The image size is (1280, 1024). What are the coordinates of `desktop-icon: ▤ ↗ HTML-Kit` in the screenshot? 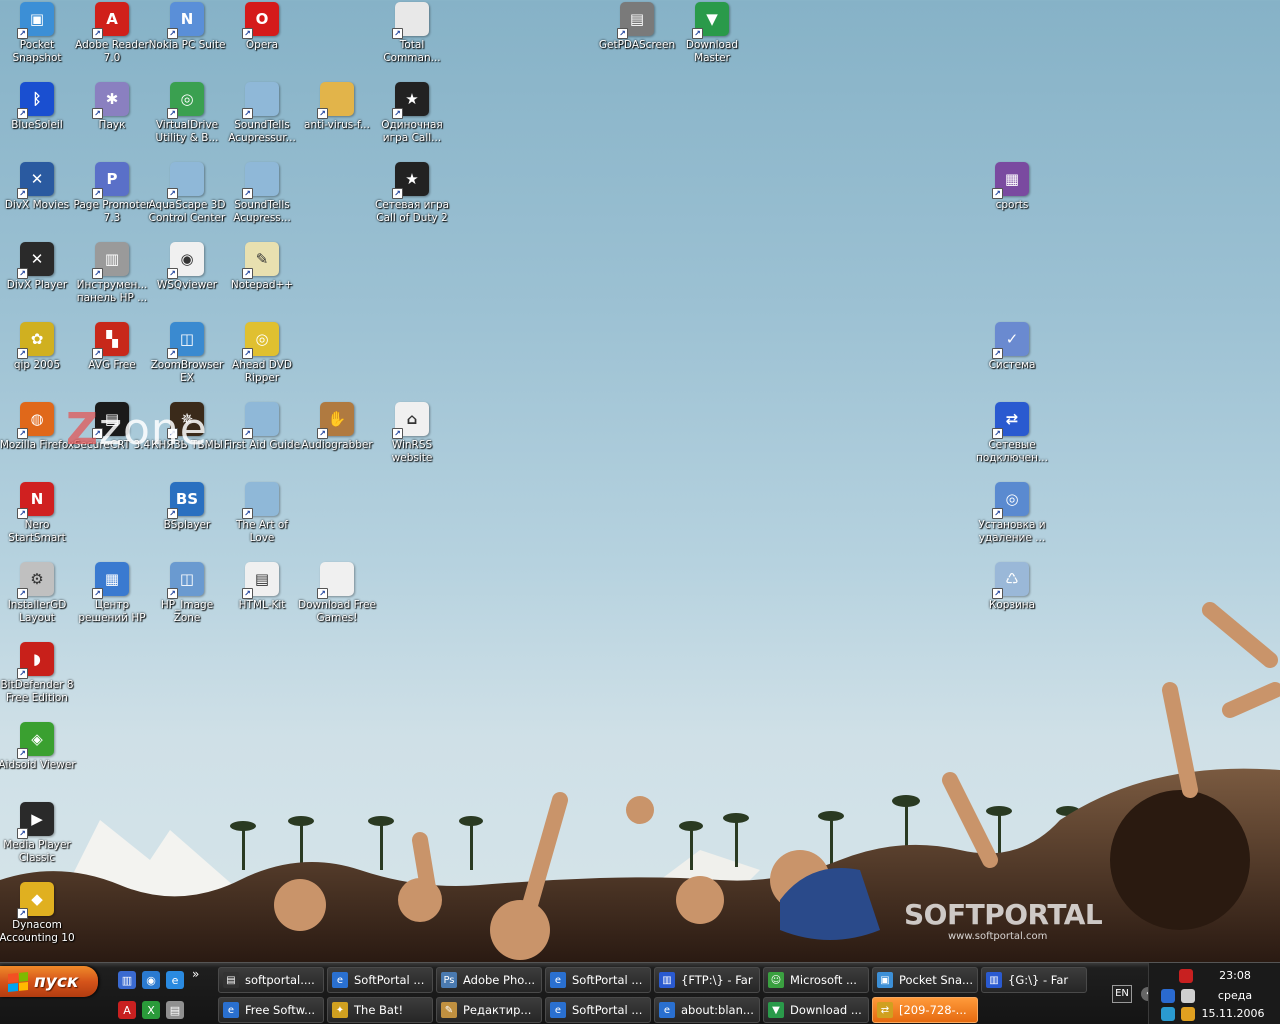 It's located at (262, 587).